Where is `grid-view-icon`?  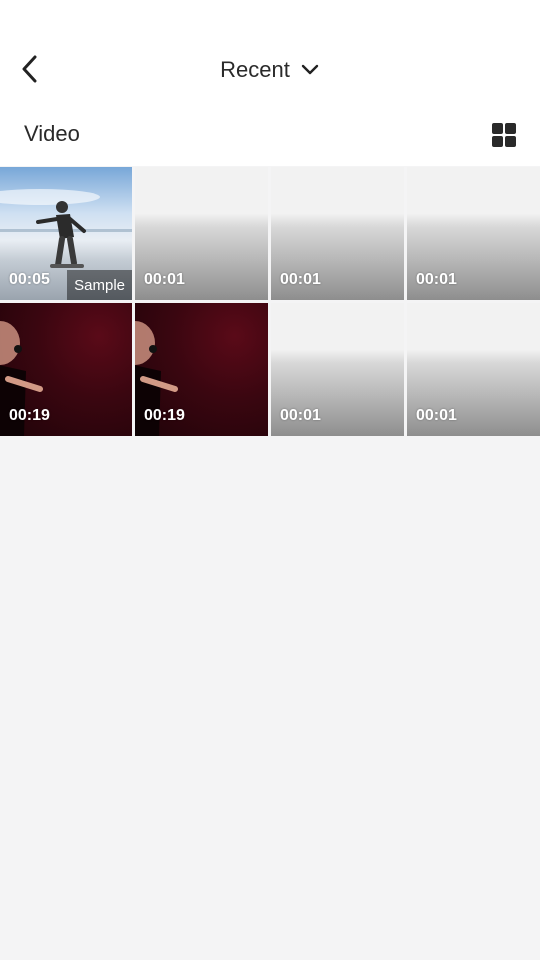 grid-view-icon is located at coordinates (497, 128).